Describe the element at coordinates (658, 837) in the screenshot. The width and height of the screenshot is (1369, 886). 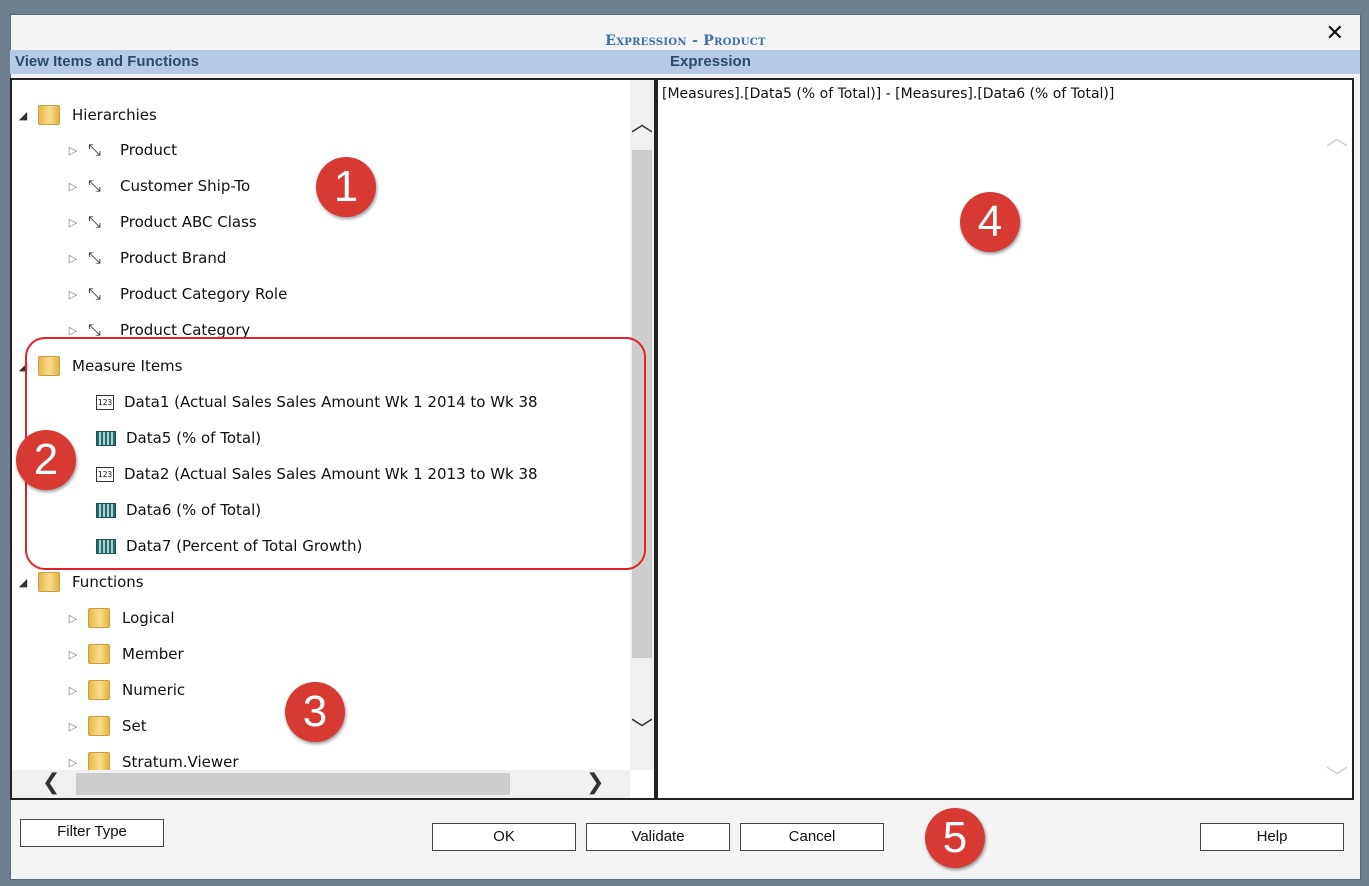
I see `validate-button: Validate` at that location.